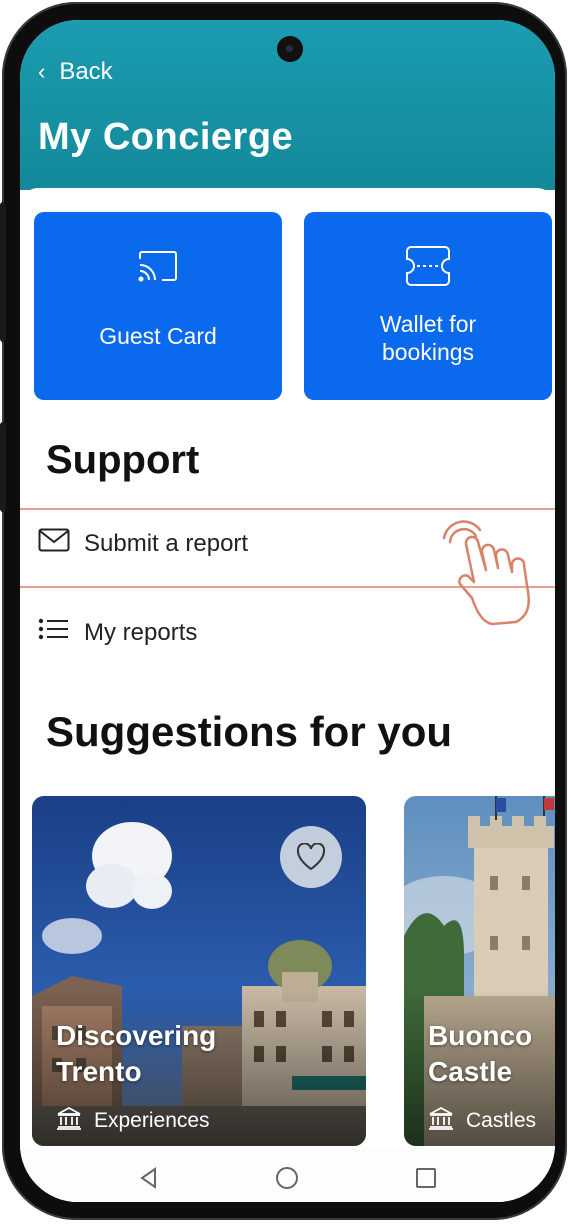  I want to click on recents-square-icon, so click(425, 1178).